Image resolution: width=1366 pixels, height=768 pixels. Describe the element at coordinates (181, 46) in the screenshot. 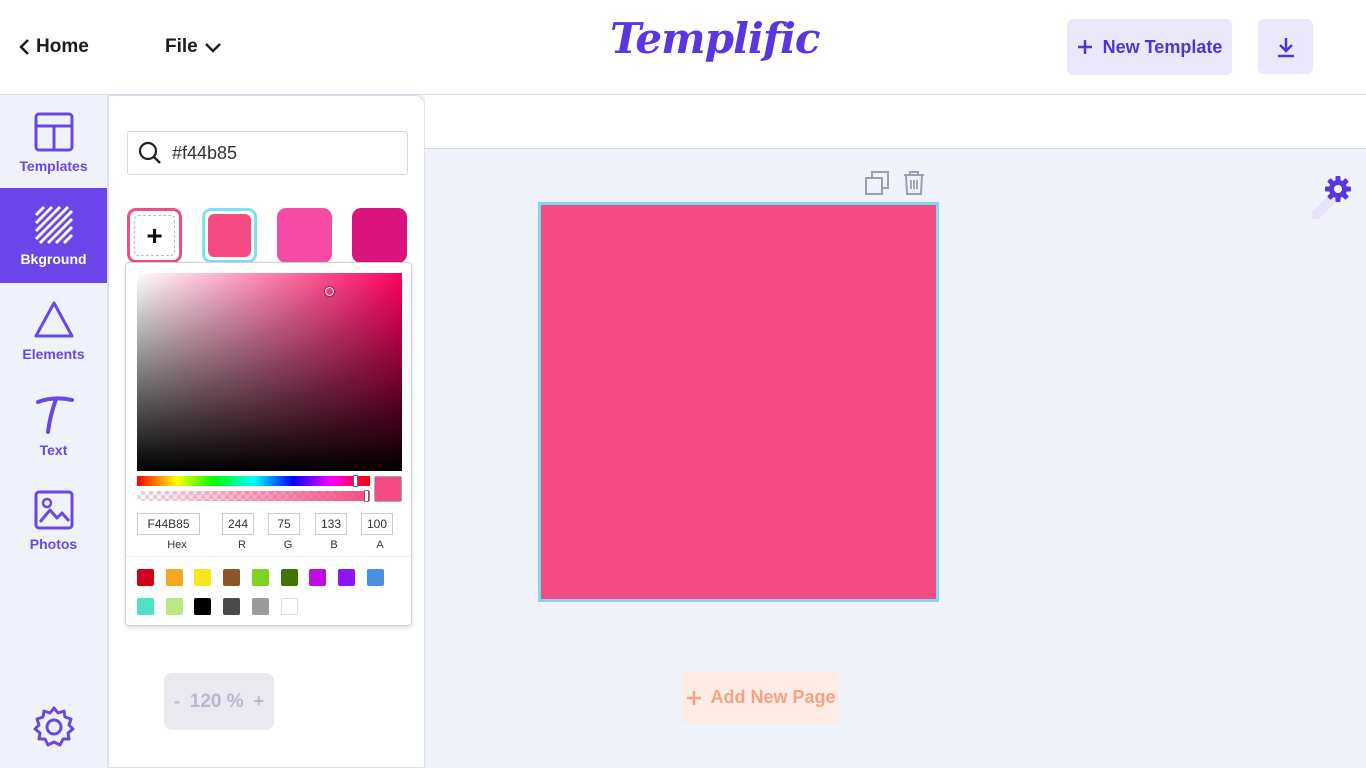

I see `file-label: File` at that location.